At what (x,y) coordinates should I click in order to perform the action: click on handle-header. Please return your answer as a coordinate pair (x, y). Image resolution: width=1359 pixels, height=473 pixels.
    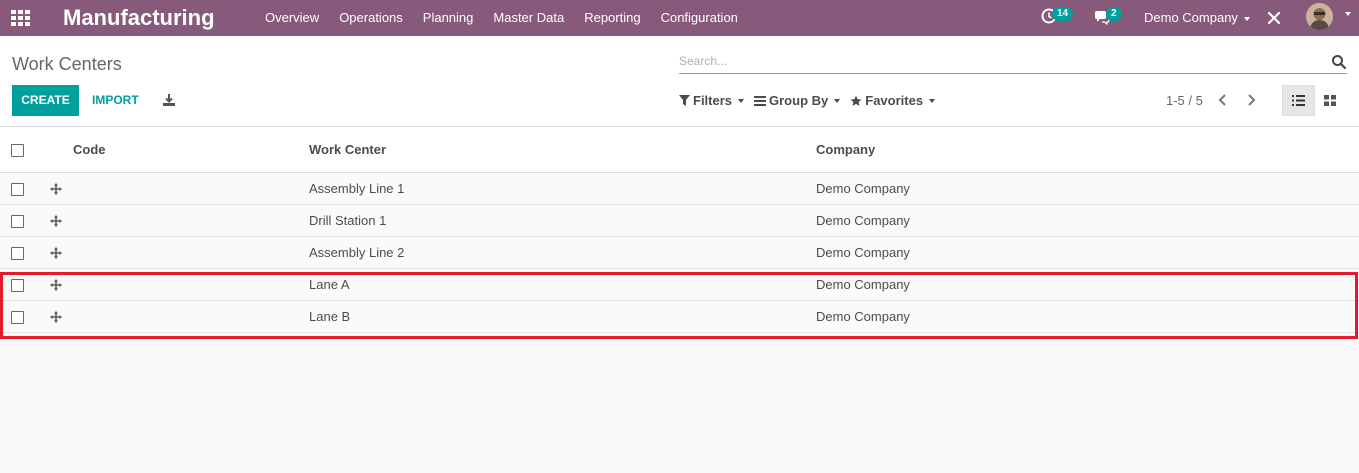
    Looking at the image, I should click on (61, 150).